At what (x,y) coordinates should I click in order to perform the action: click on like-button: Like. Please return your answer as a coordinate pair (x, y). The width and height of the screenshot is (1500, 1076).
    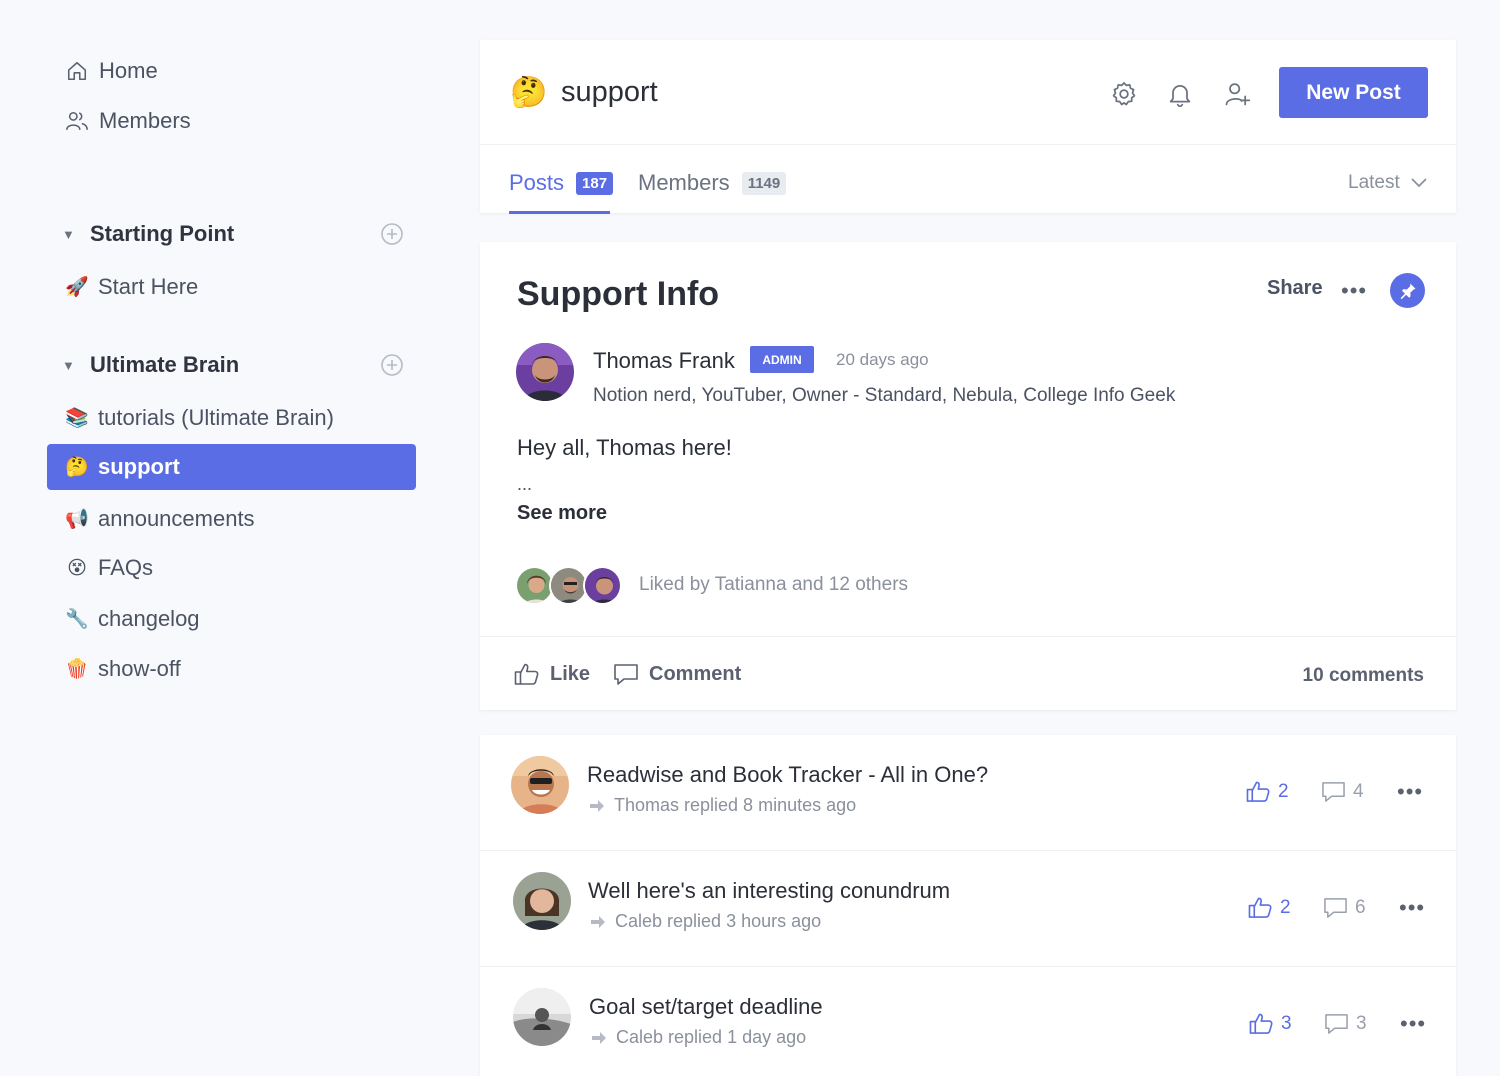
    Looking at the image, I should click on (552, 674).